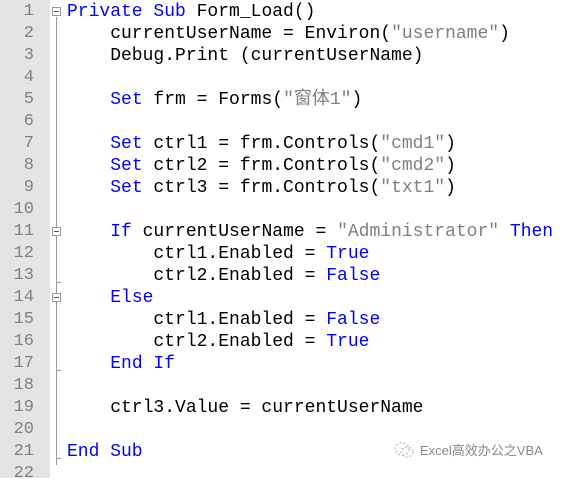  What do you see at coordinates (28, 33) in the screenshot?
I see `line-number: 2` at bounding box center [28, 33].